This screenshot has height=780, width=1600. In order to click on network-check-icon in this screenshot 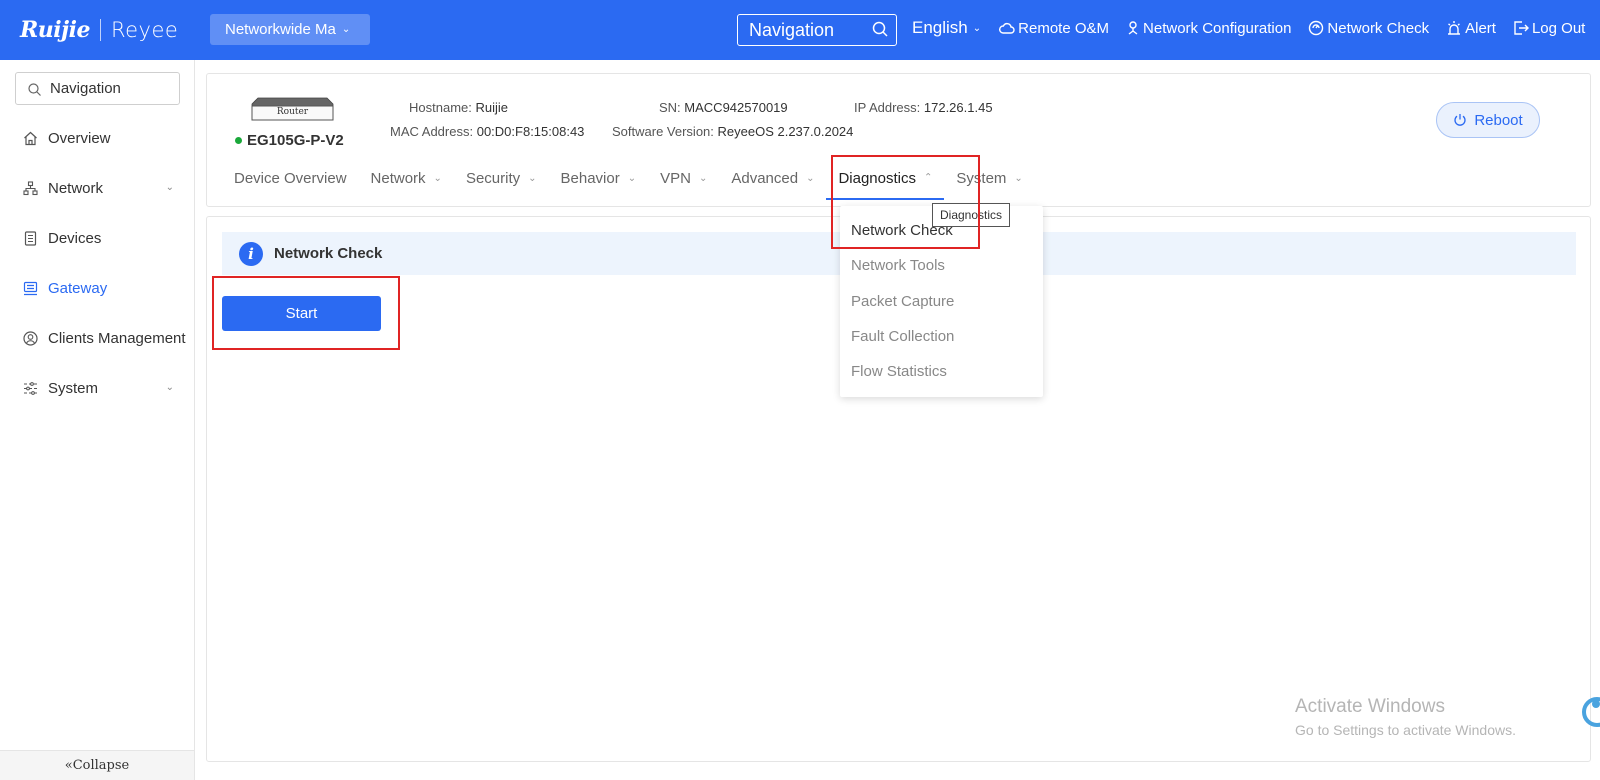, I will do `click(1316, 28)`.